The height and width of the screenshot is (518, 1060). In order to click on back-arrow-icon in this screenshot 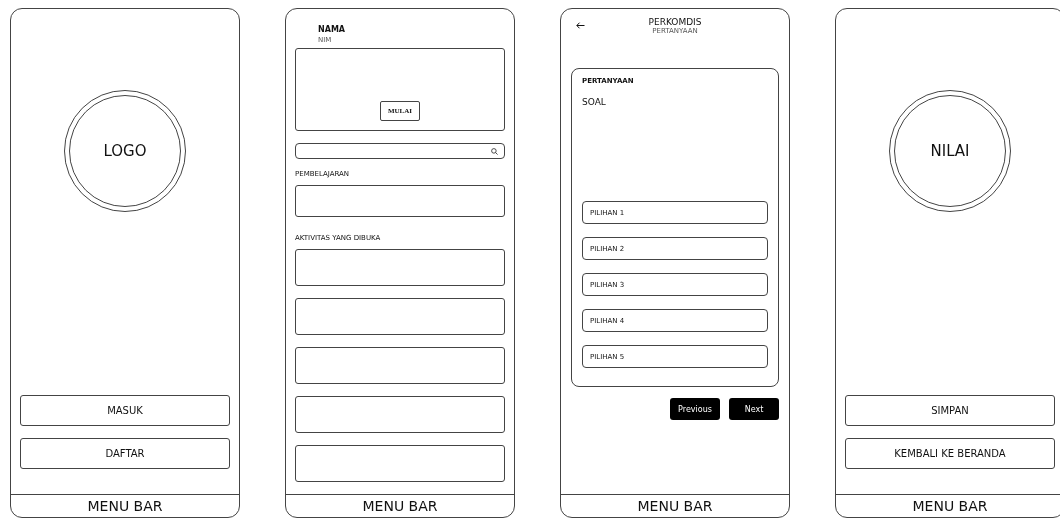, I will do `click(580, 25)`.